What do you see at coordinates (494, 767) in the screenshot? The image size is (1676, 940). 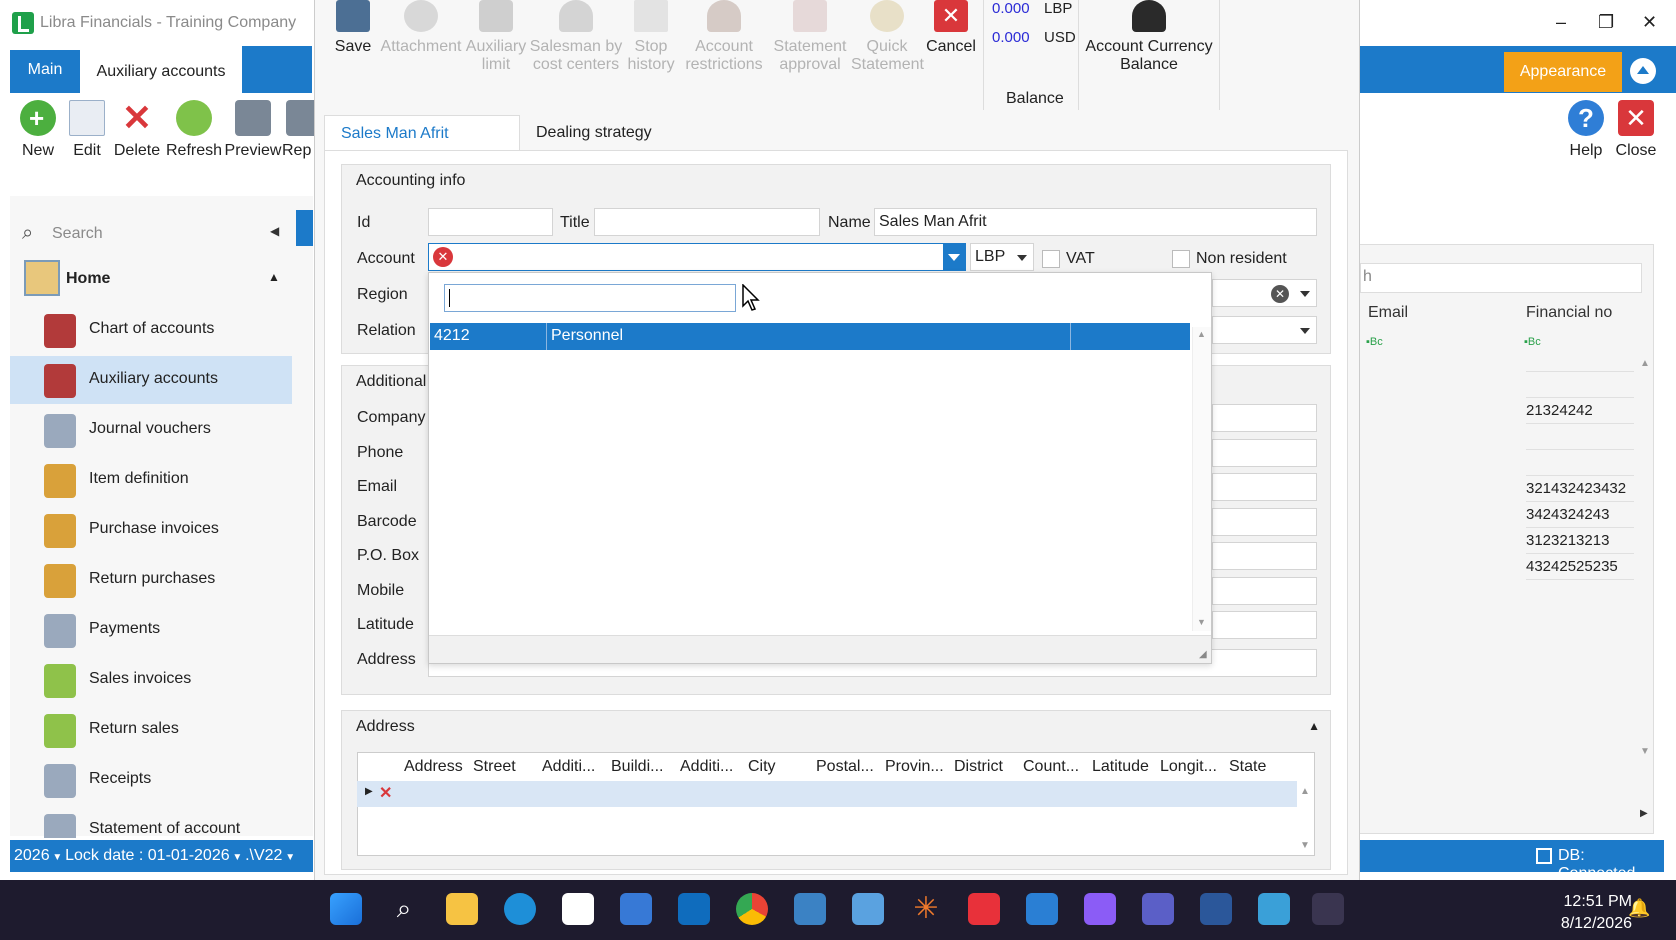 I see `address-column-header: Street` at bounding box center [494, 767].